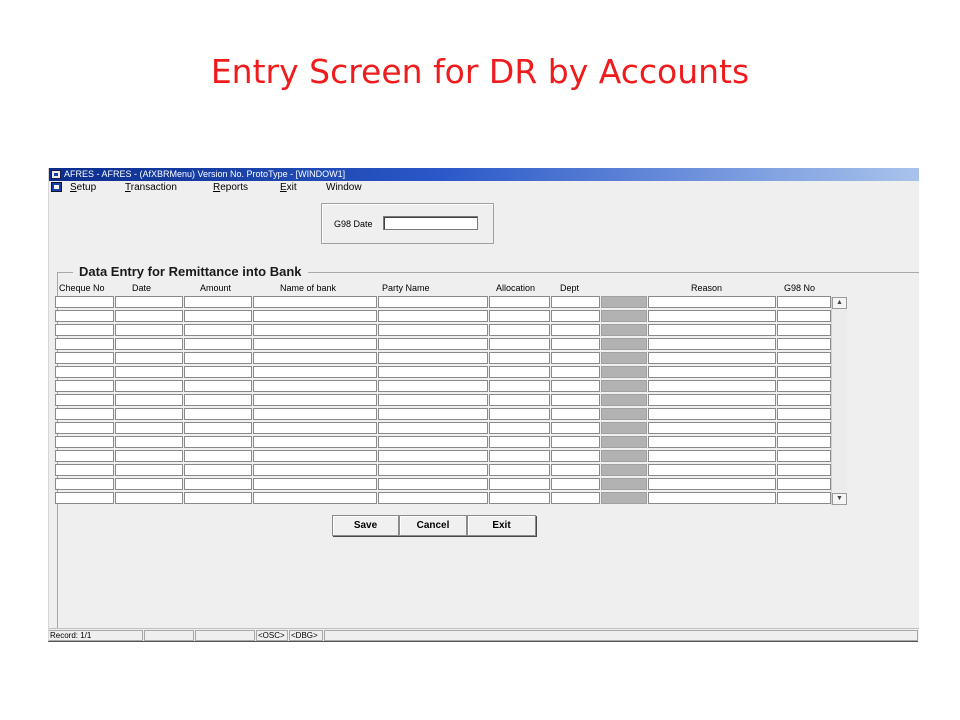 This screenshot has height=720, width=960. Describe the element at coordinates (501, 525) in the screenshot. I see `exit-button: Exit` at that location.